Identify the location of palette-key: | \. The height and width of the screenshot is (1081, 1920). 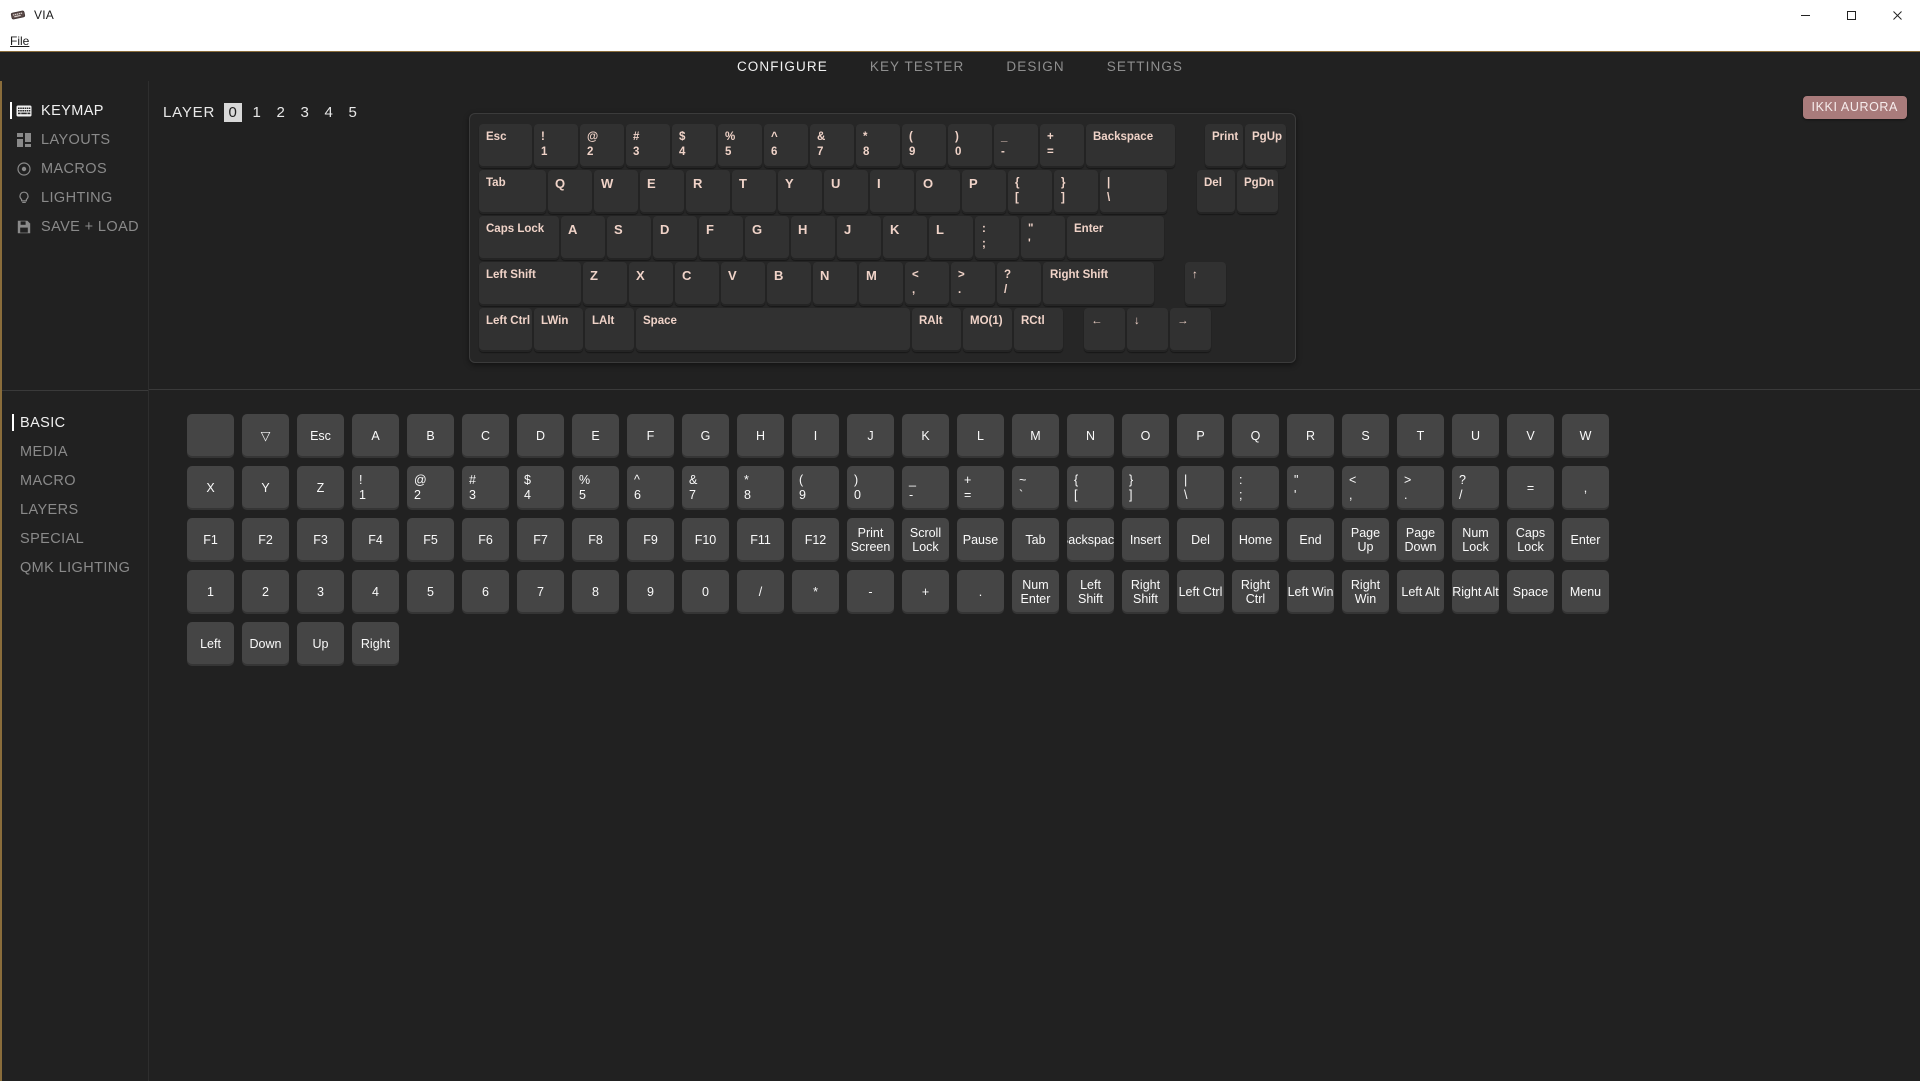
(1200, 488).